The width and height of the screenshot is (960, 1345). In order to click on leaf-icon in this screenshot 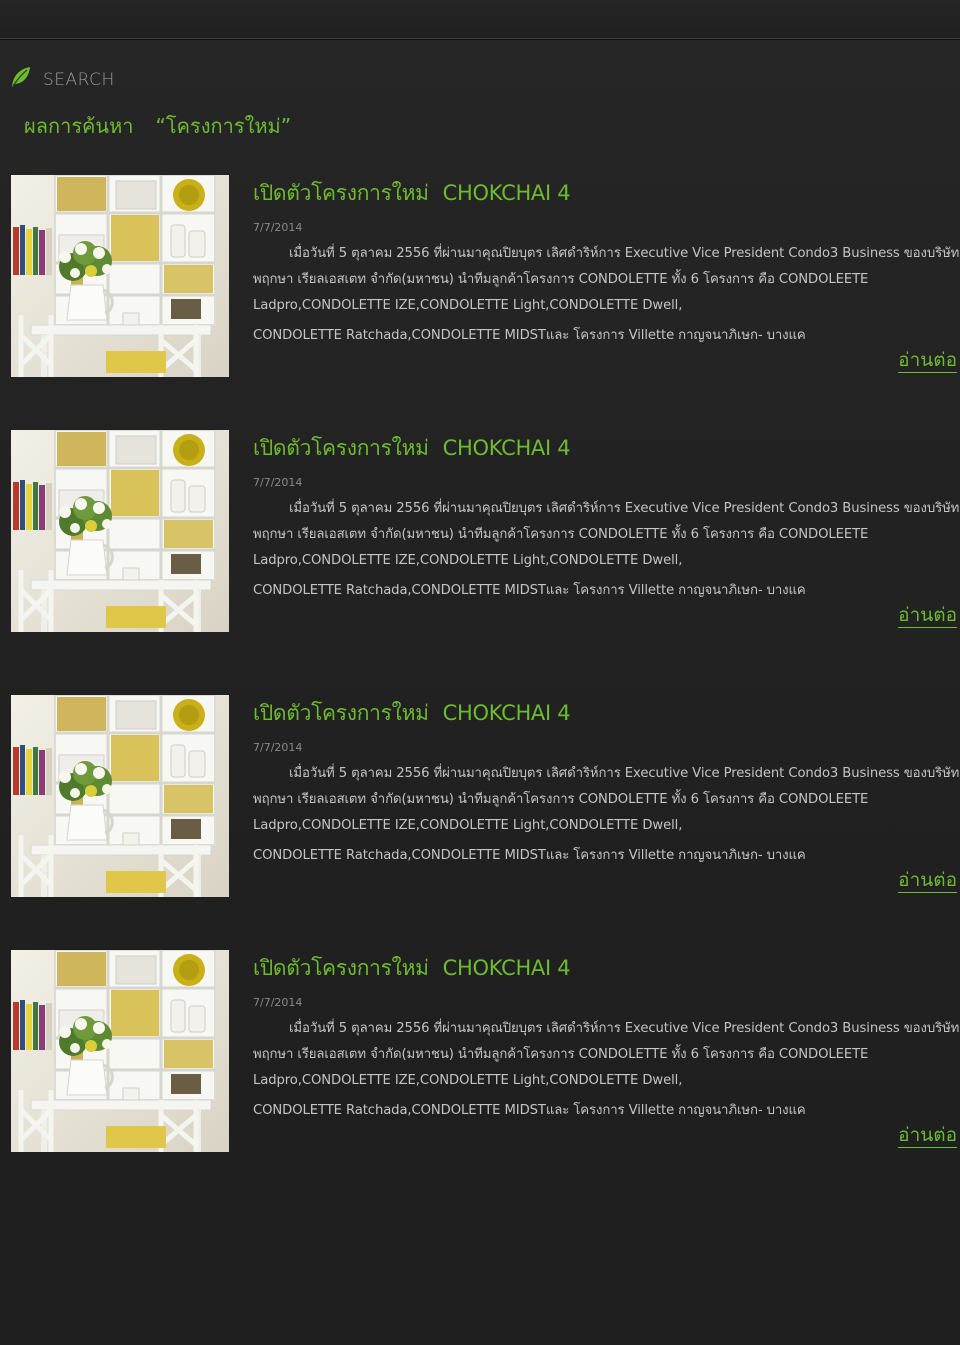, I will do `click(21, 77)`.